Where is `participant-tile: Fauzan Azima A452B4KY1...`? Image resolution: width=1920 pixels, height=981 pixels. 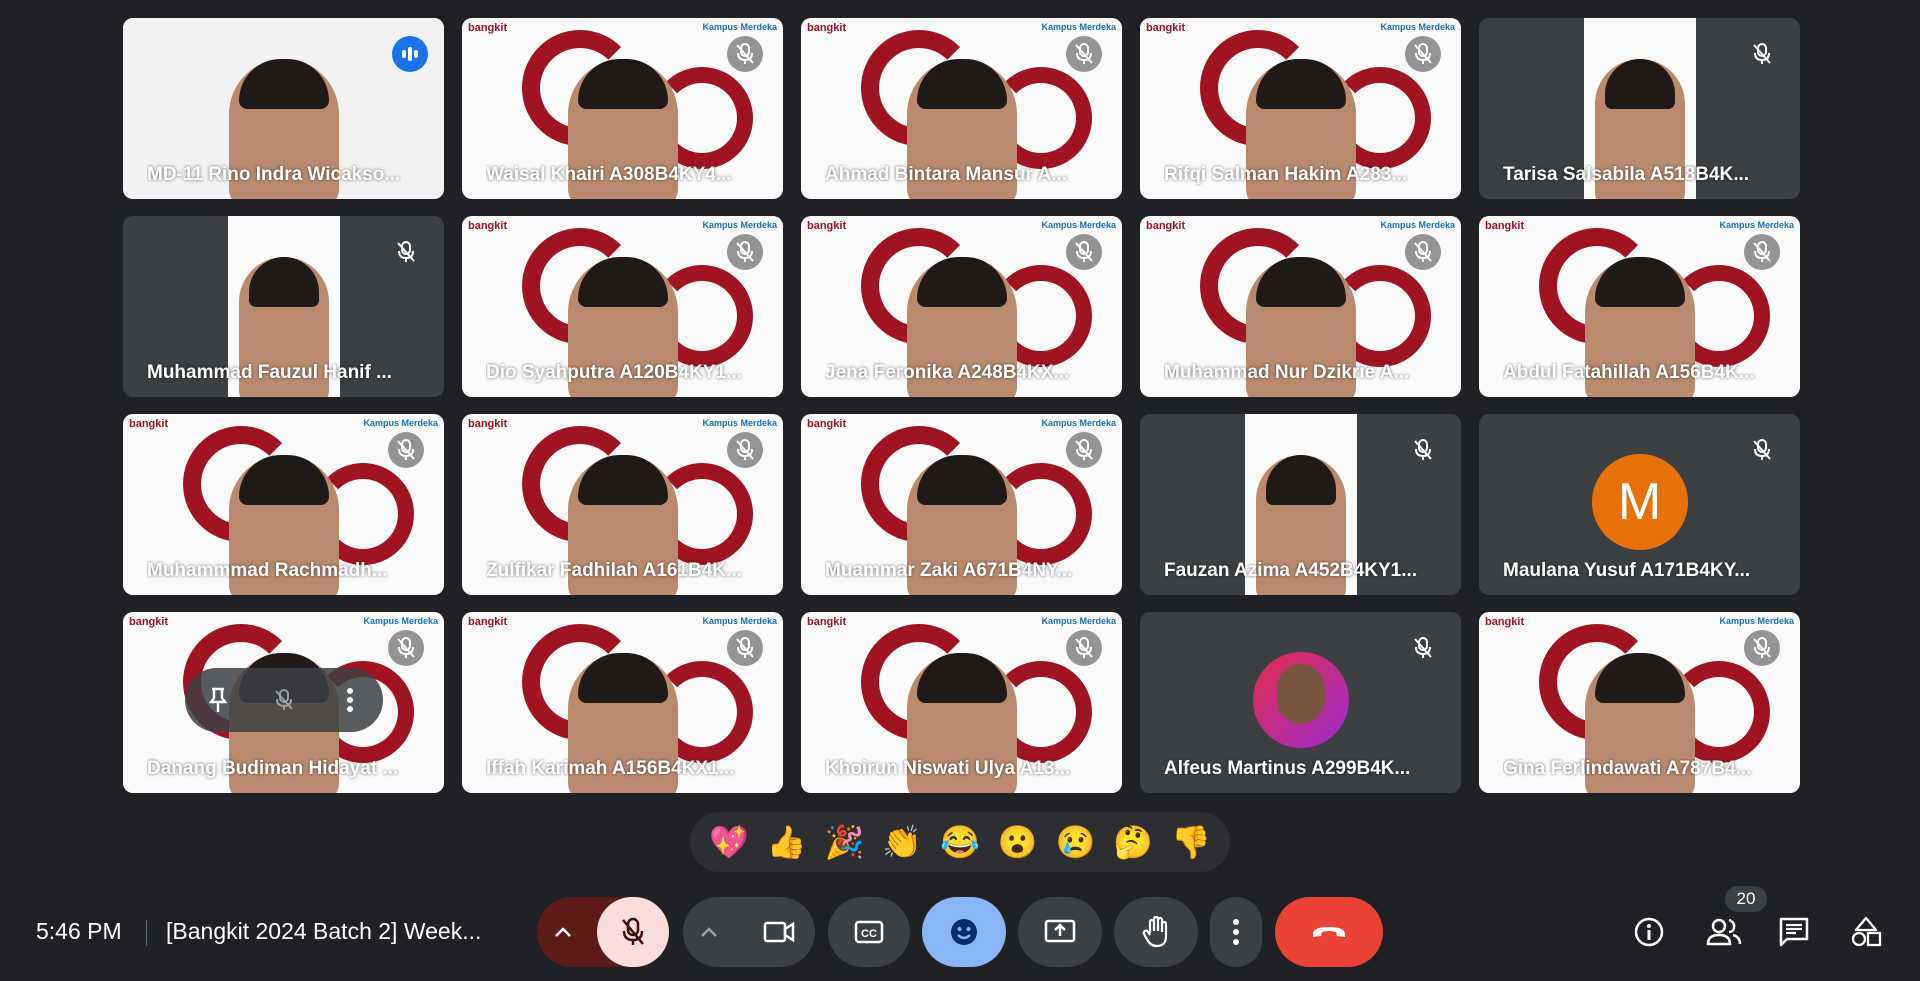
participant-tile: Fauzan Azima A452B4KY1... is located at coordinates (1300, 504).